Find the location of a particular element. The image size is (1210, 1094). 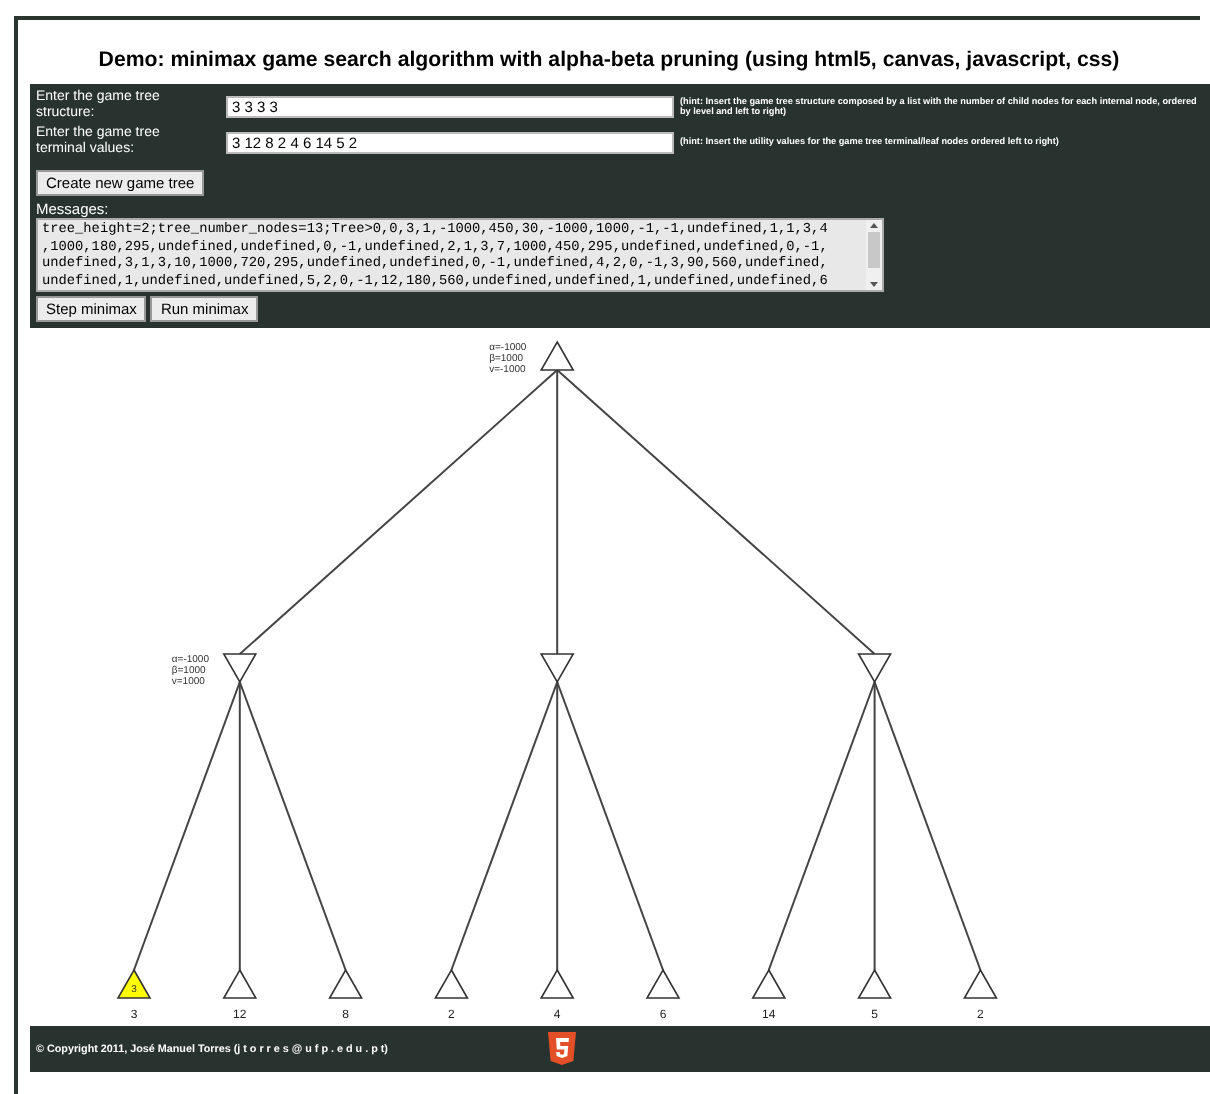

page-title: Demo: minimax game search algorithm with alpha-beta pruning (using html5, canvas, javascript, css) is located at coordinates (609, 61).